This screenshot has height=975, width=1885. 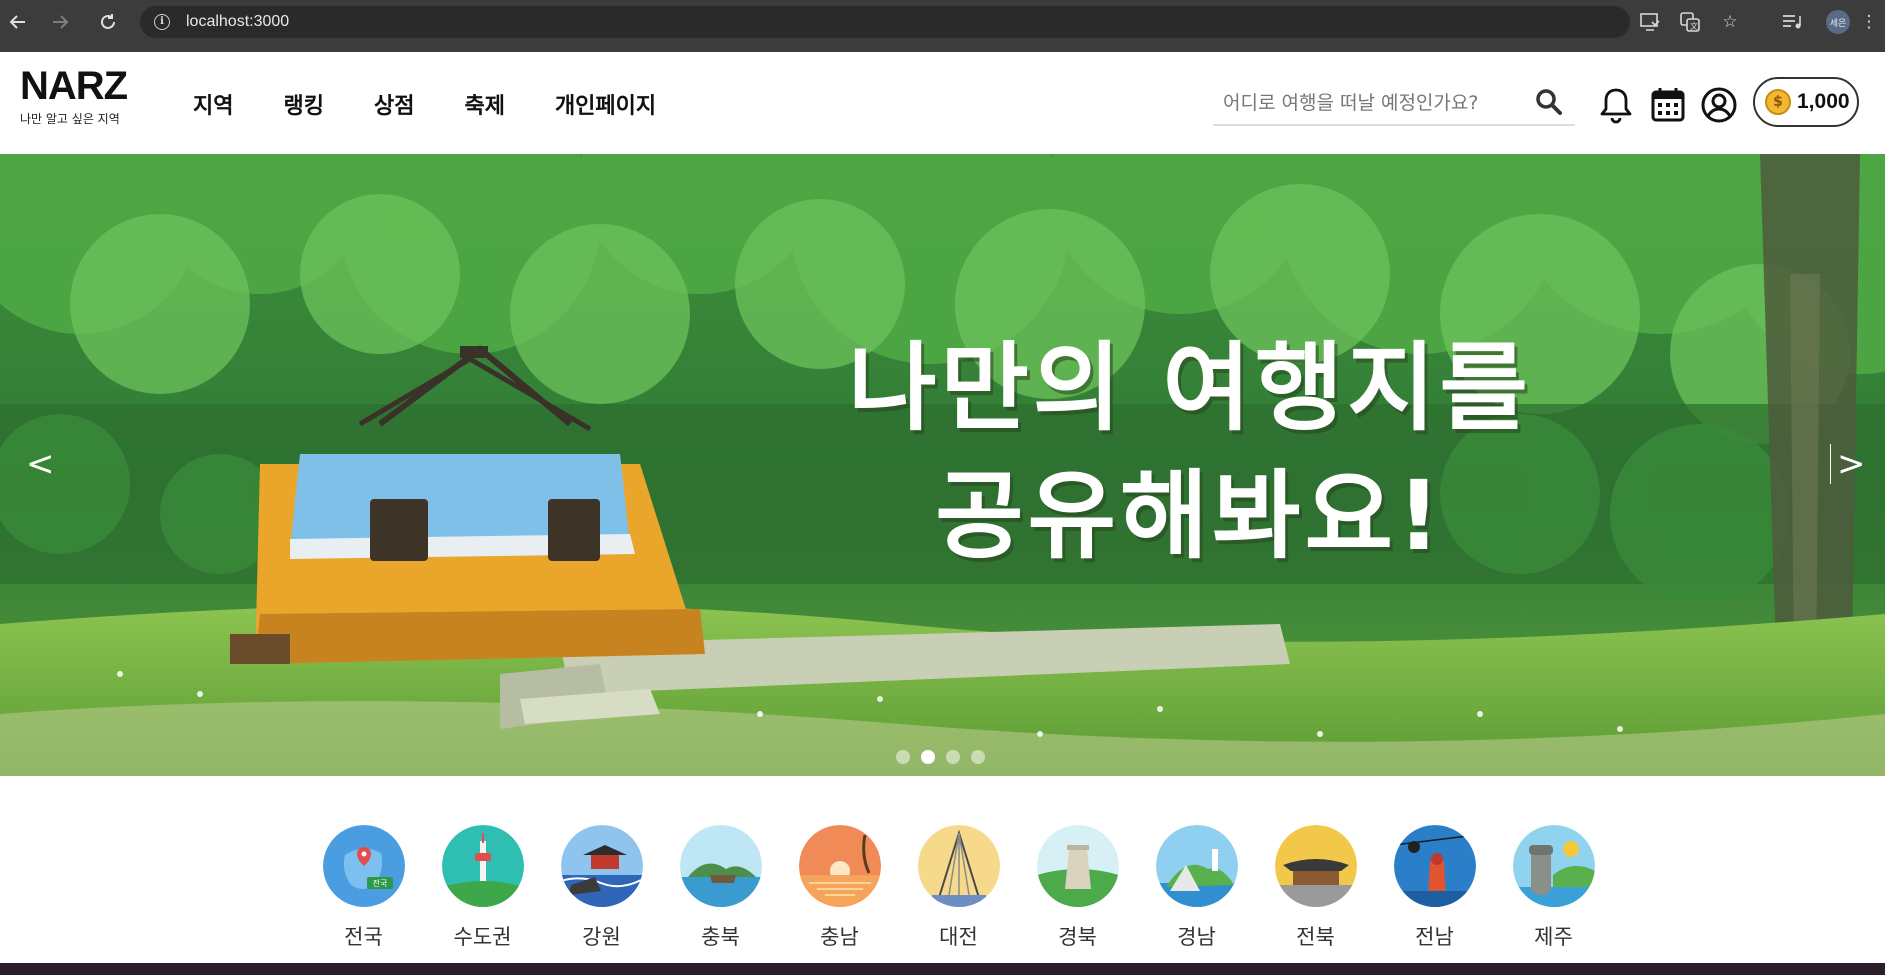 What do you see at coordinates (484, 104) in the screenshot?
I see `nav-item-festival: 축제` at bounding box center [484, 104].